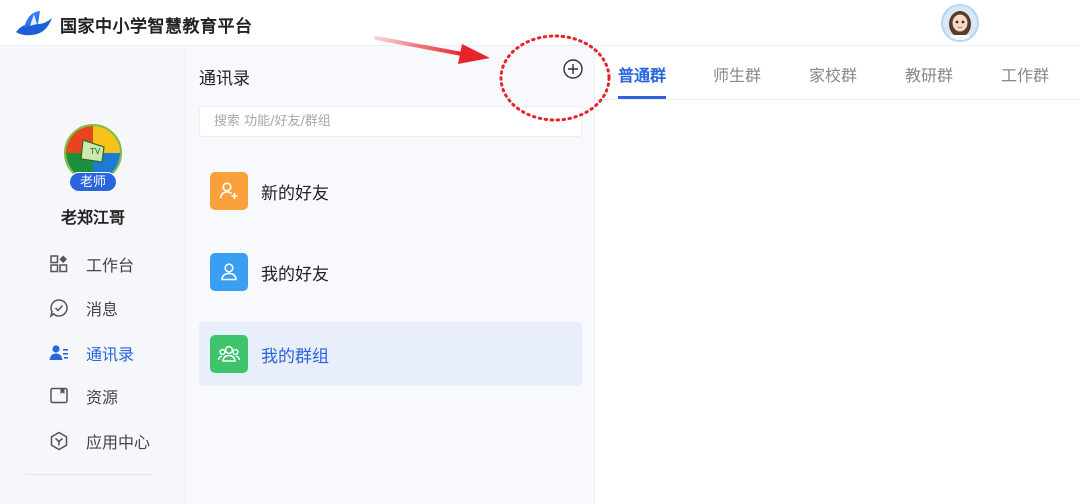 The height and width of the screenshot is (504, 1080). Describe the element at coordinates (83, 396) in the screenshot. I see `nav-item-resources: 资源` at that location.